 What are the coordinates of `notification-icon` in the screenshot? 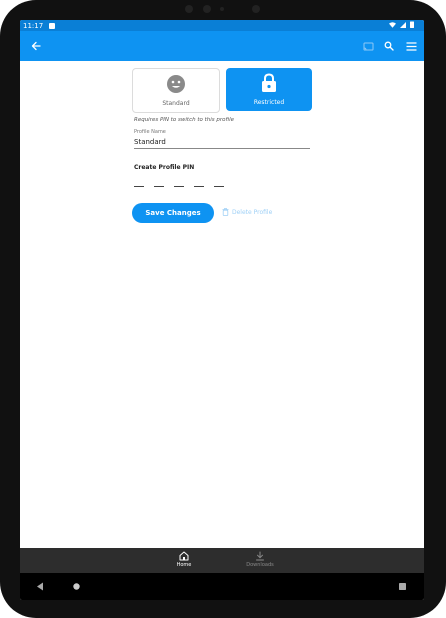 It's located at (52, 25).